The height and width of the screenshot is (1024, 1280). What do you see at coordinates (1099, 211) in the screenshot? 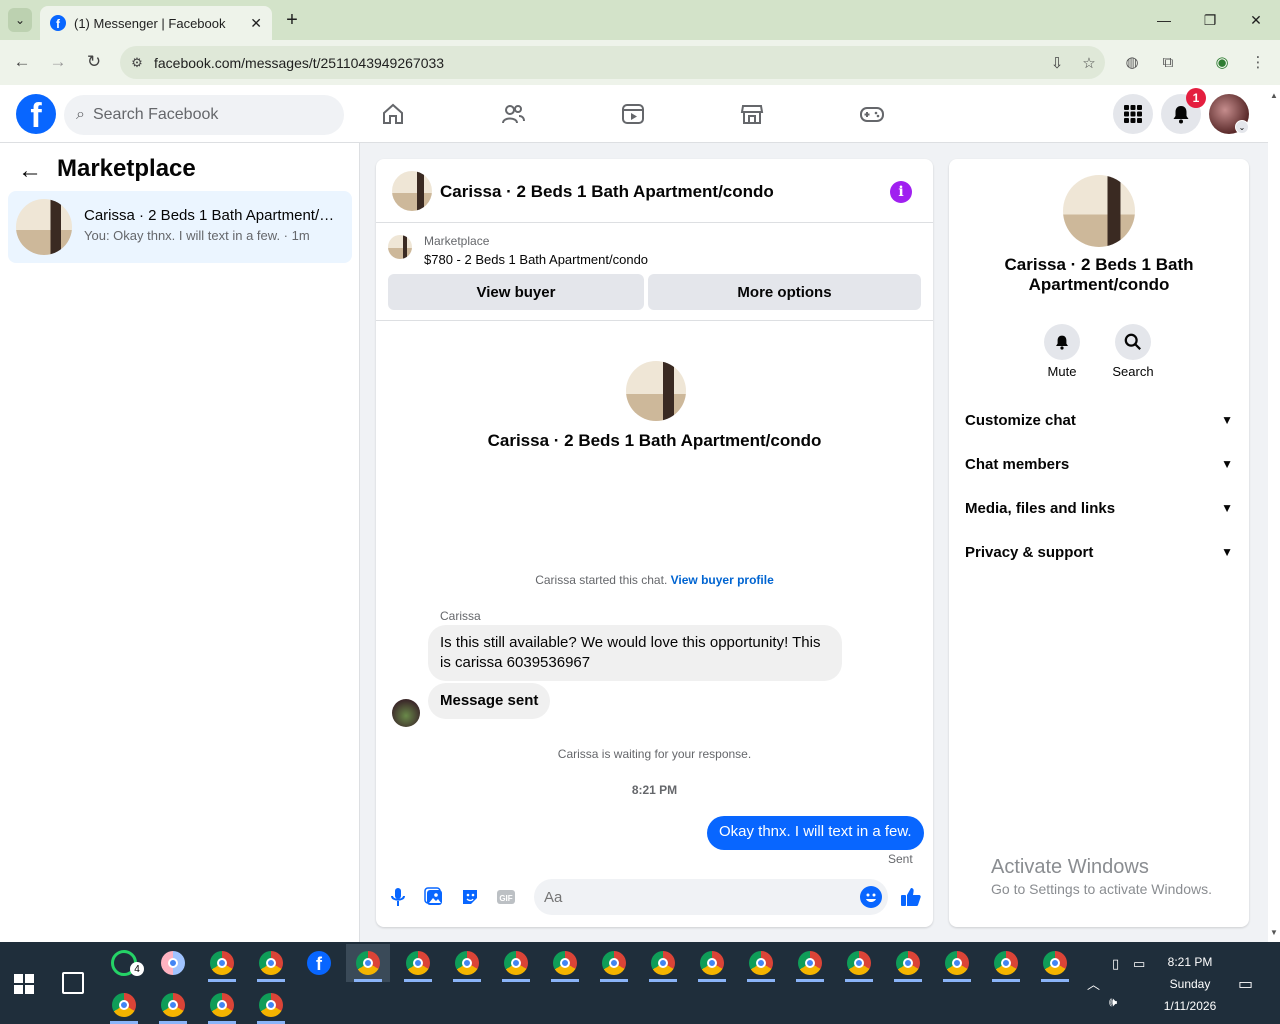
I see `info-avatar` at bounding box center [1099, 211].